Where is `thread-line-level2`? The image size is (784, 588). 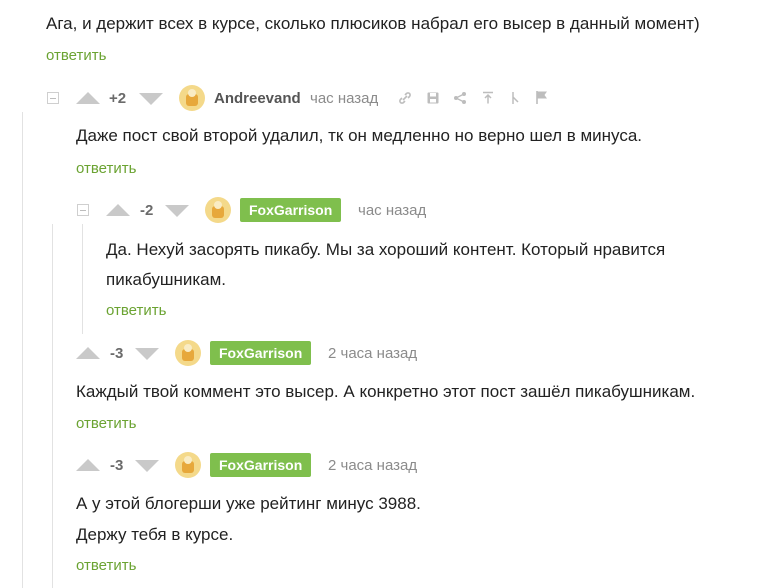
thread-line-level2 is located at coordinates (82, 279).